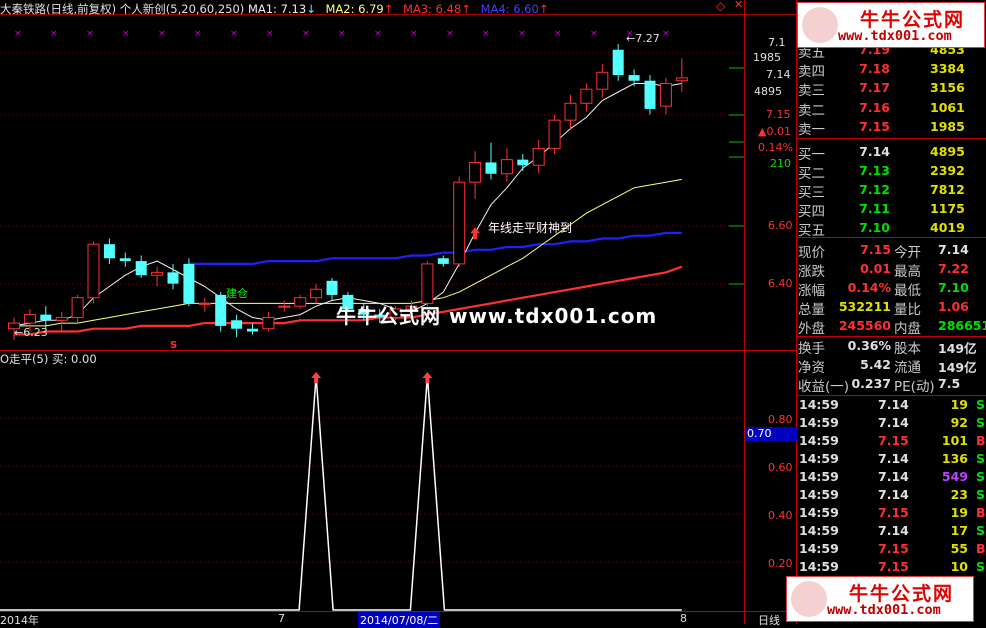 The width and height of the screenshot is (986, 628). What do you see at coordinates (543, 9) in the screenshot?
I see `ma4-arrow: ↑` at bounding box center [543, 9].